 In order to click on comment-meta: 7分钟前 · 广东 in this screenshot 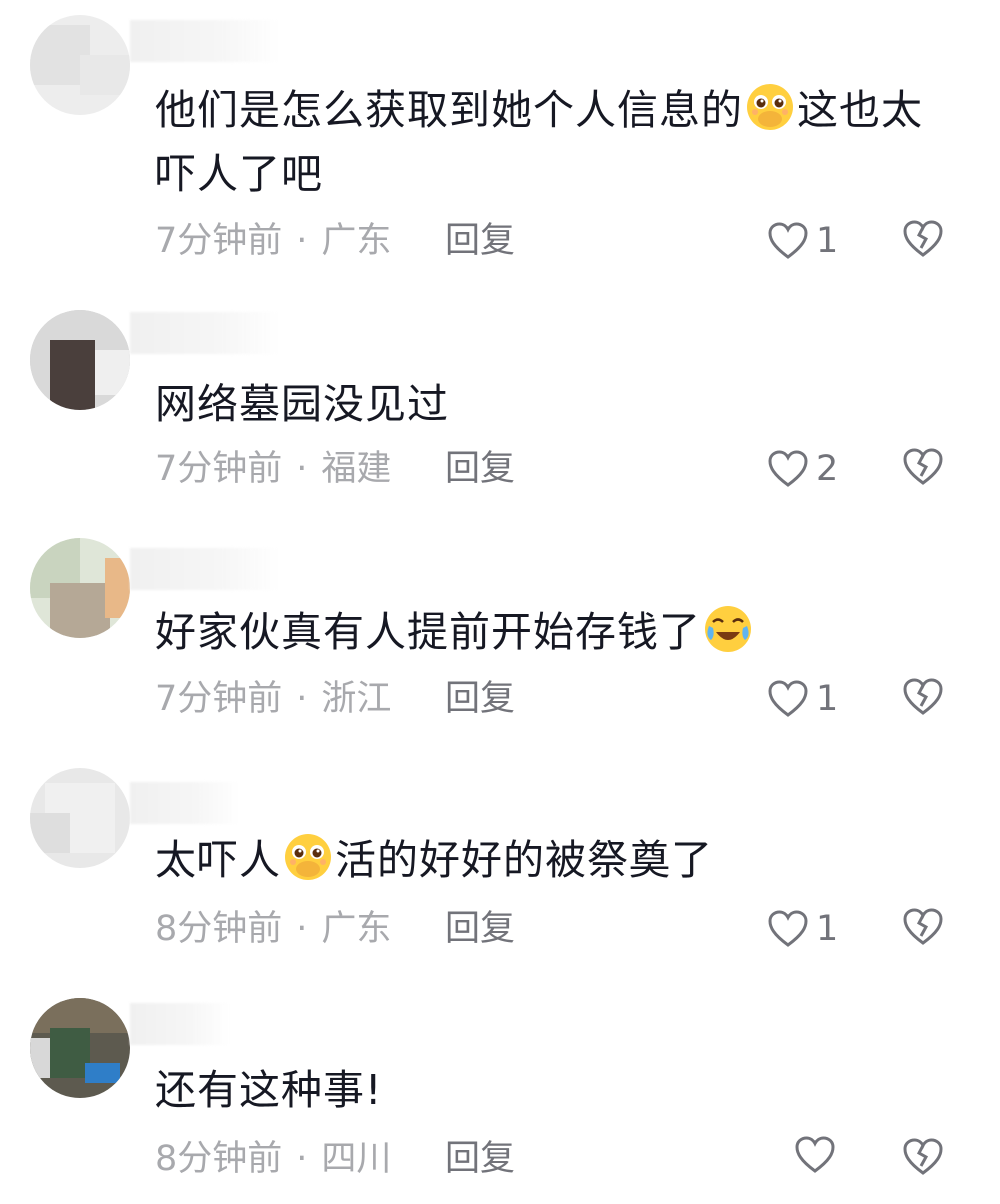, I will do `click(273, 241)`.